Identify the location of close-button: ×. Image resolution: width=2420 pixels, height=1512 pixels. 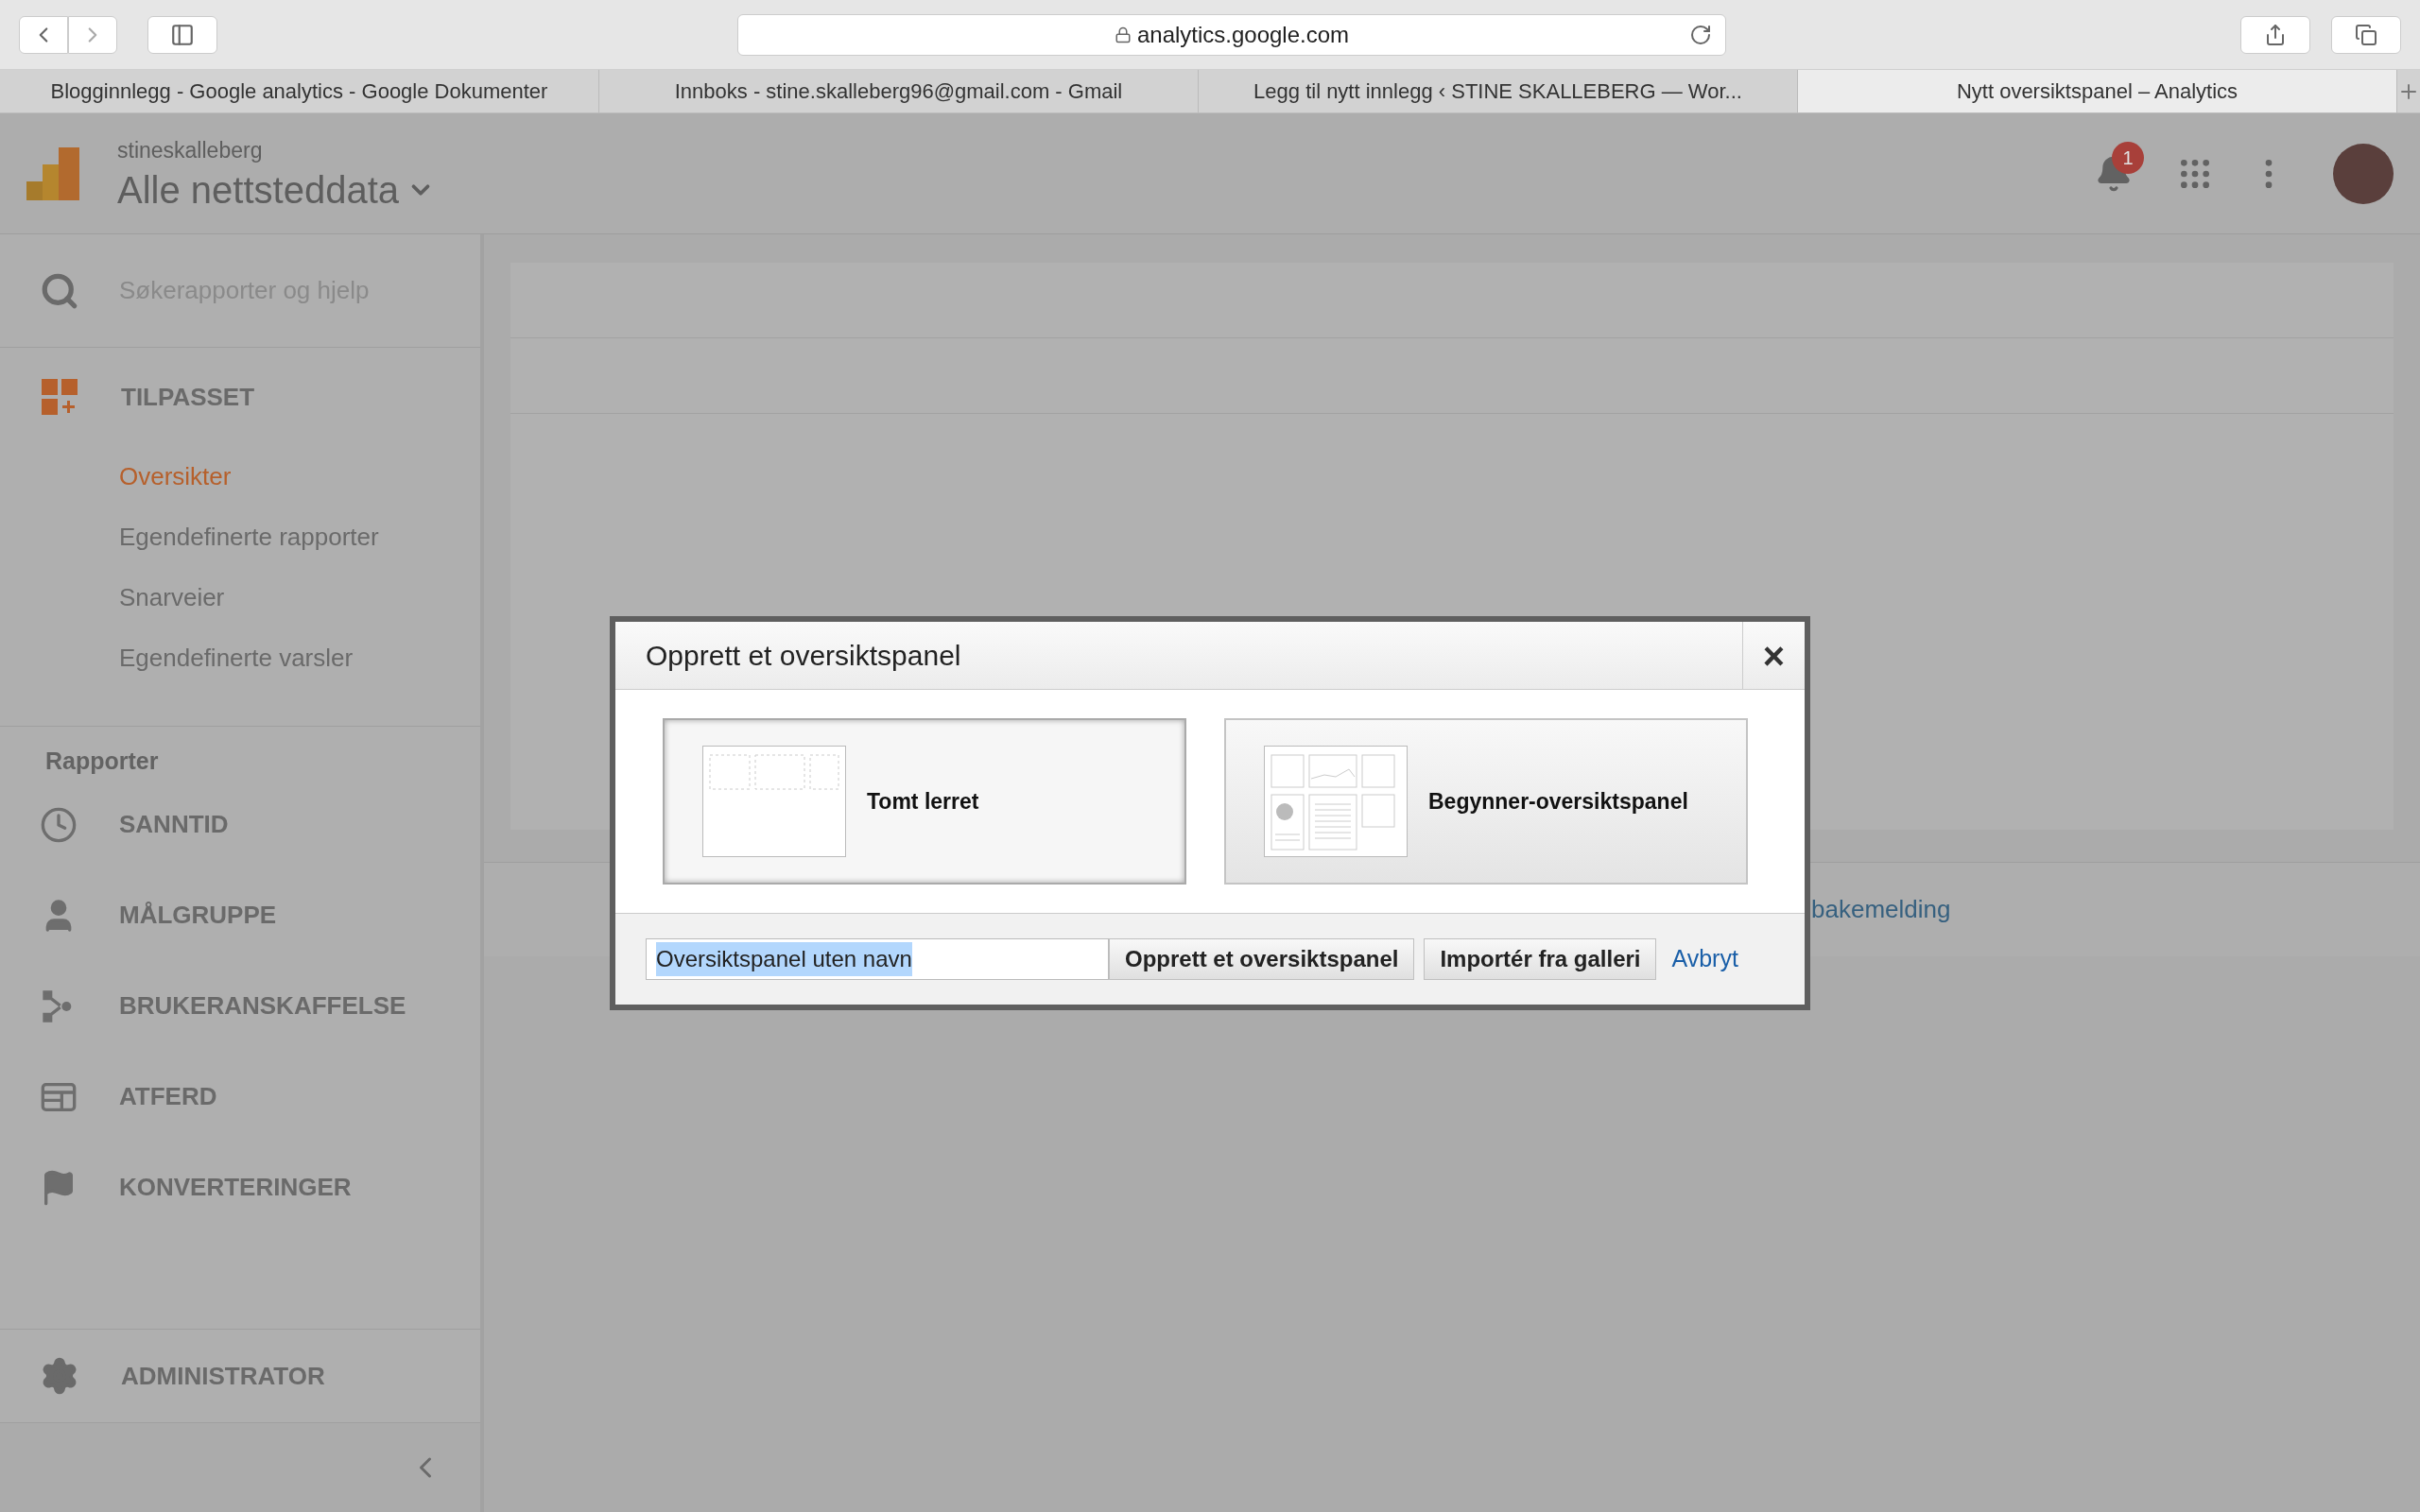
(1773, 655).